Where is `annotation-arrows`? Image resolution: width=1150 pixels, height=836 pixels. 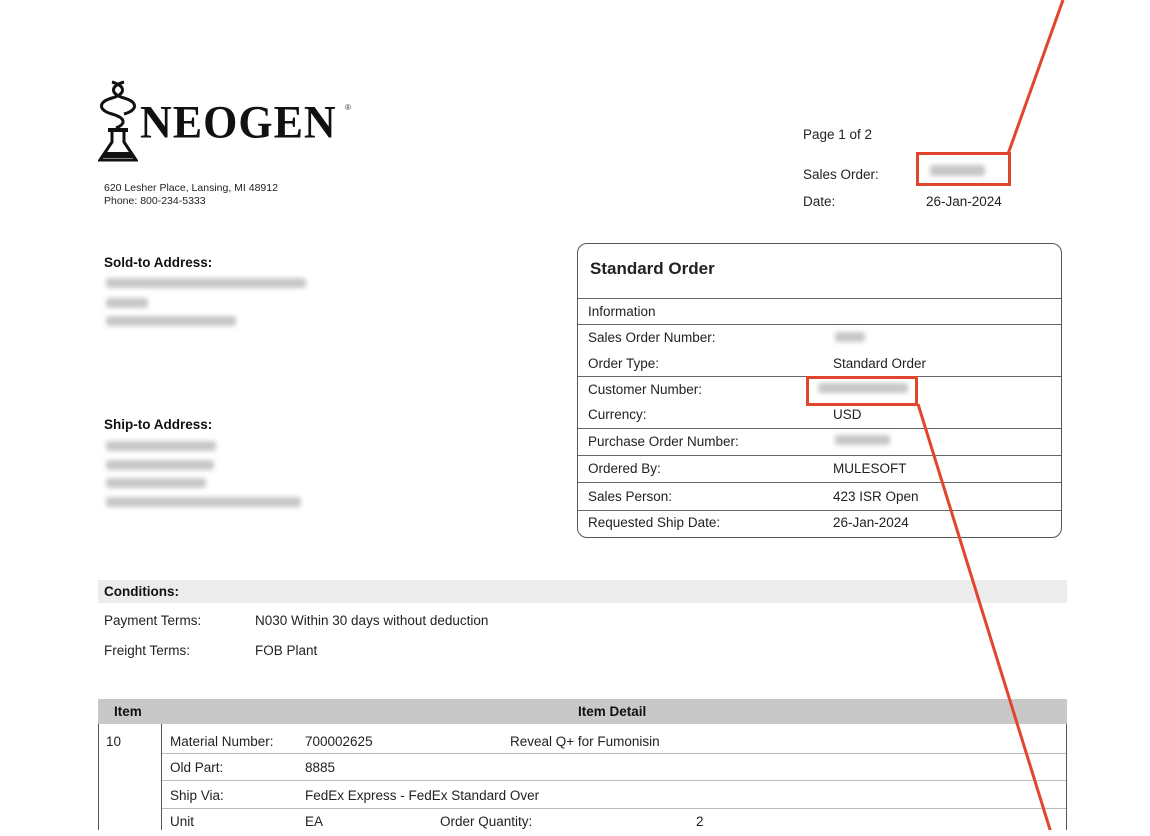
annotation-arrows is located at coordinates (990, 418).